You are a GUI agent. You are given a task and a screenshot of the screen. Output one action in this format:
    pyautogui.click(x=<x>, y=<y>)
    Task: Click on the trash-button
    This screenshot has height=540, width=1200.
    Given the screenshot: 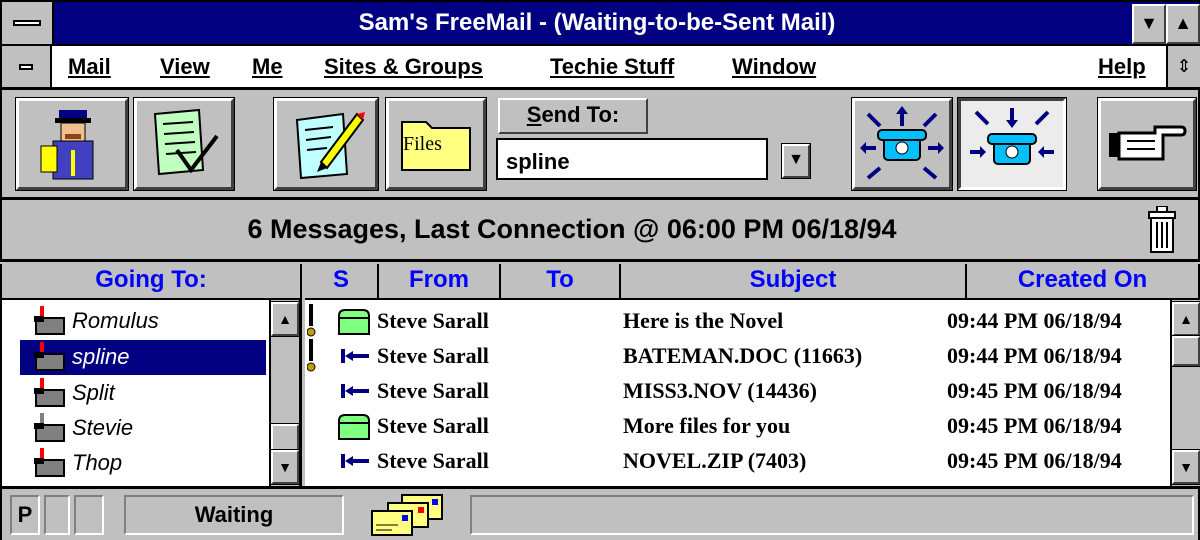 What is the action you would take?
    pyautogui.click(x=1162, y=230)
    